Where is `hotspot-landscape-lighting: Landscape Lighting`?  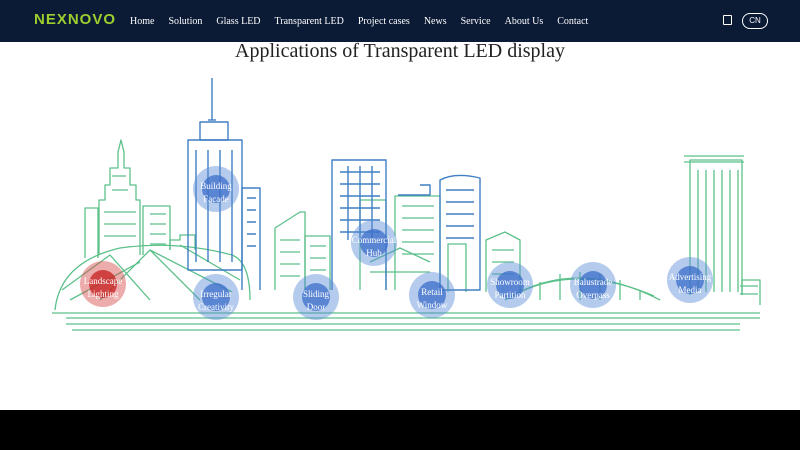
hotspot-landscape-lighting: Landscape Lighting is located at coordinates (103, 284).